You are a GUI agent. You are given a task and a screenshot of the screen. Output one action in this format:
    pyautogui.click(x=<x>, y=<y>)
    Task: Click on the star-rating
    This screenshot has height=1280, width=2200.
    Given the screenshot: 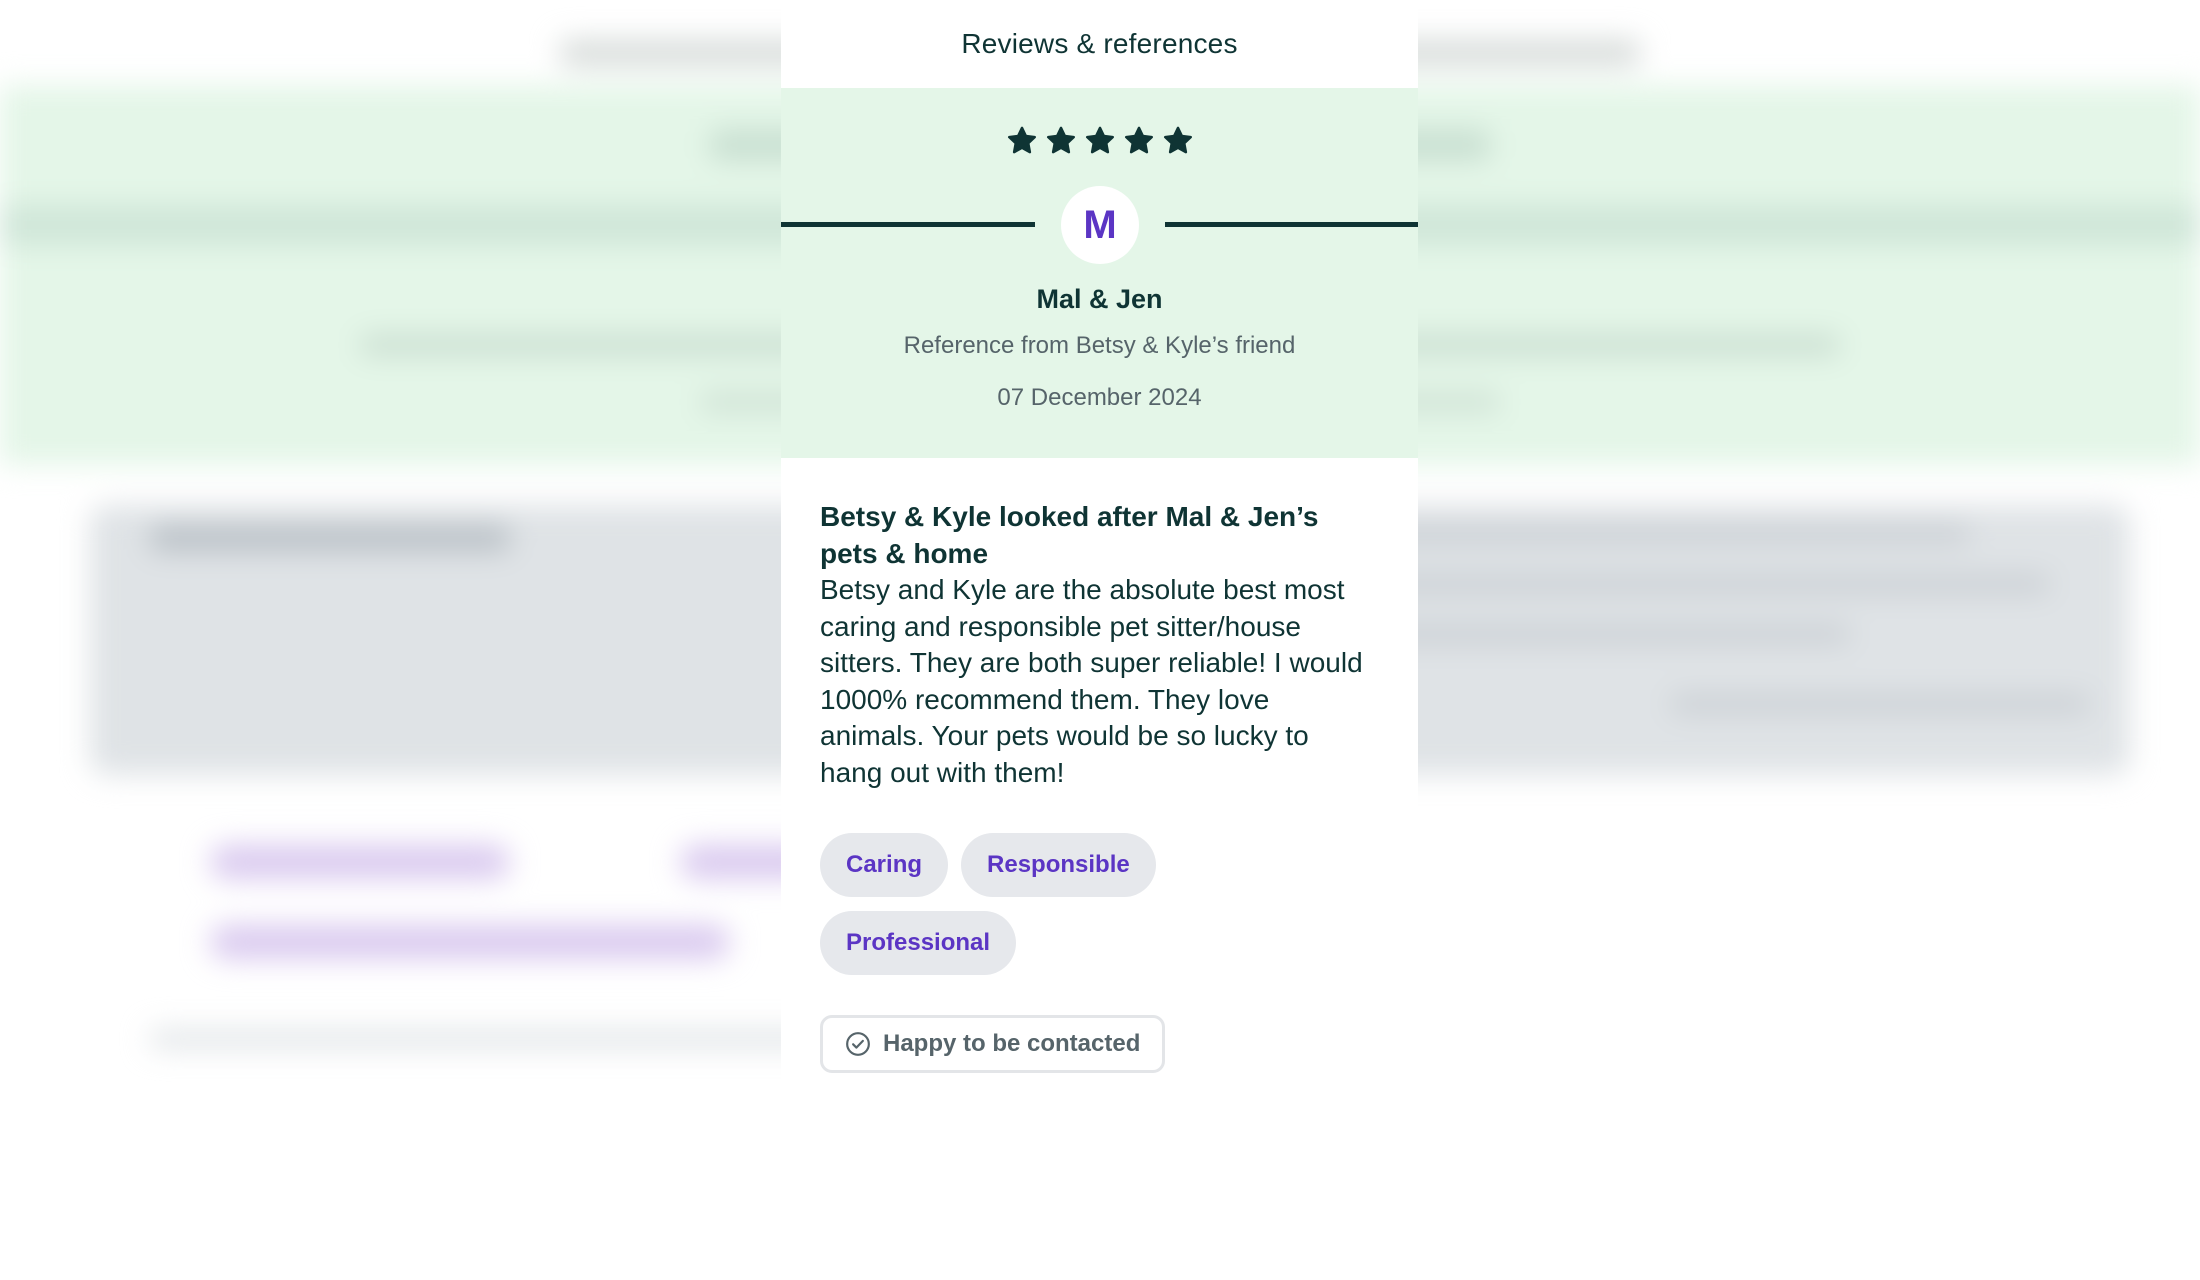 What is the action you would take?
    pyautogui.click(x=1099, y=141)
    